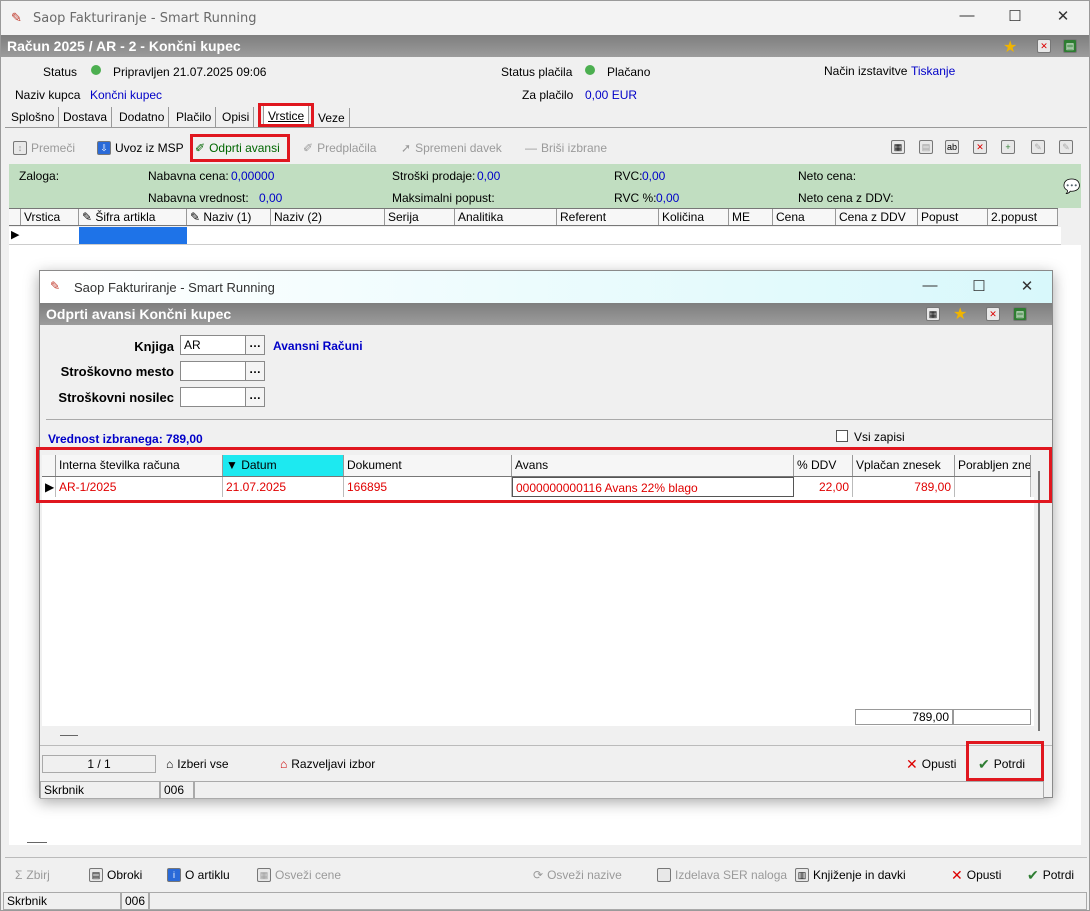 This screenshot has width=1090, height=911. What do you see at coordinates (980, 147) in the screenshot?
I see `delete-document-icon: ✕` at bounding box center [980, 147].